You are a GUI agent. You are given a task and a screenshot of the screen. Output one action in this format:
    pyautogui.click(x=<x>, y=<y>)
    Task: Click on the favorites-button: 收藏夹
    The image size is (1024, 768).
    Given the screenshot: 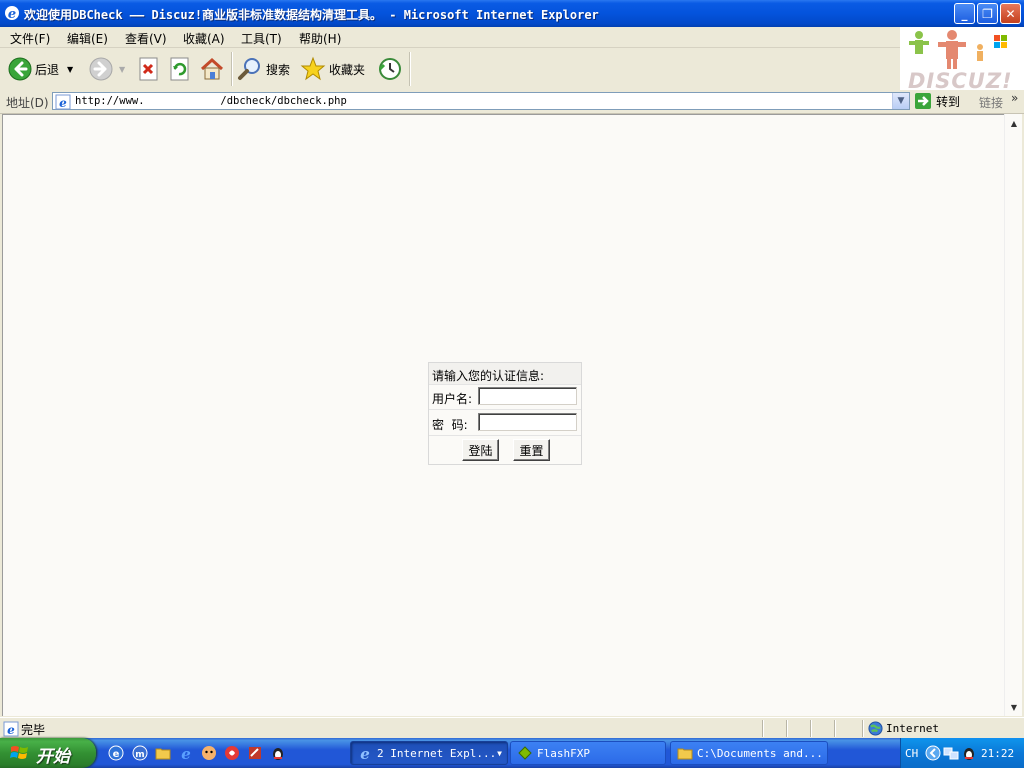 What is the action you would take?
    pyautogui.click(x=332, y=69)
    